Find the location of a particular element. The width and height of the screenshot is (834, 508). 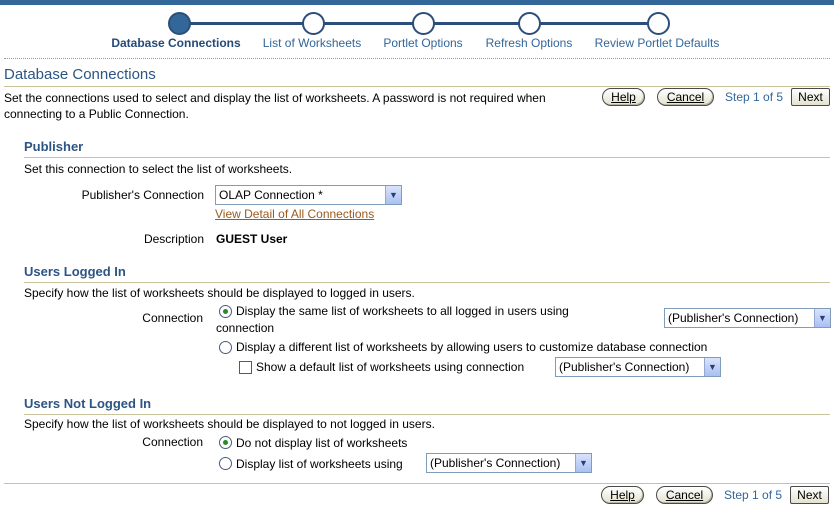

logged-in-connection-select: (Publisher's Connection) ▼ is located at coordinates (747, 318).